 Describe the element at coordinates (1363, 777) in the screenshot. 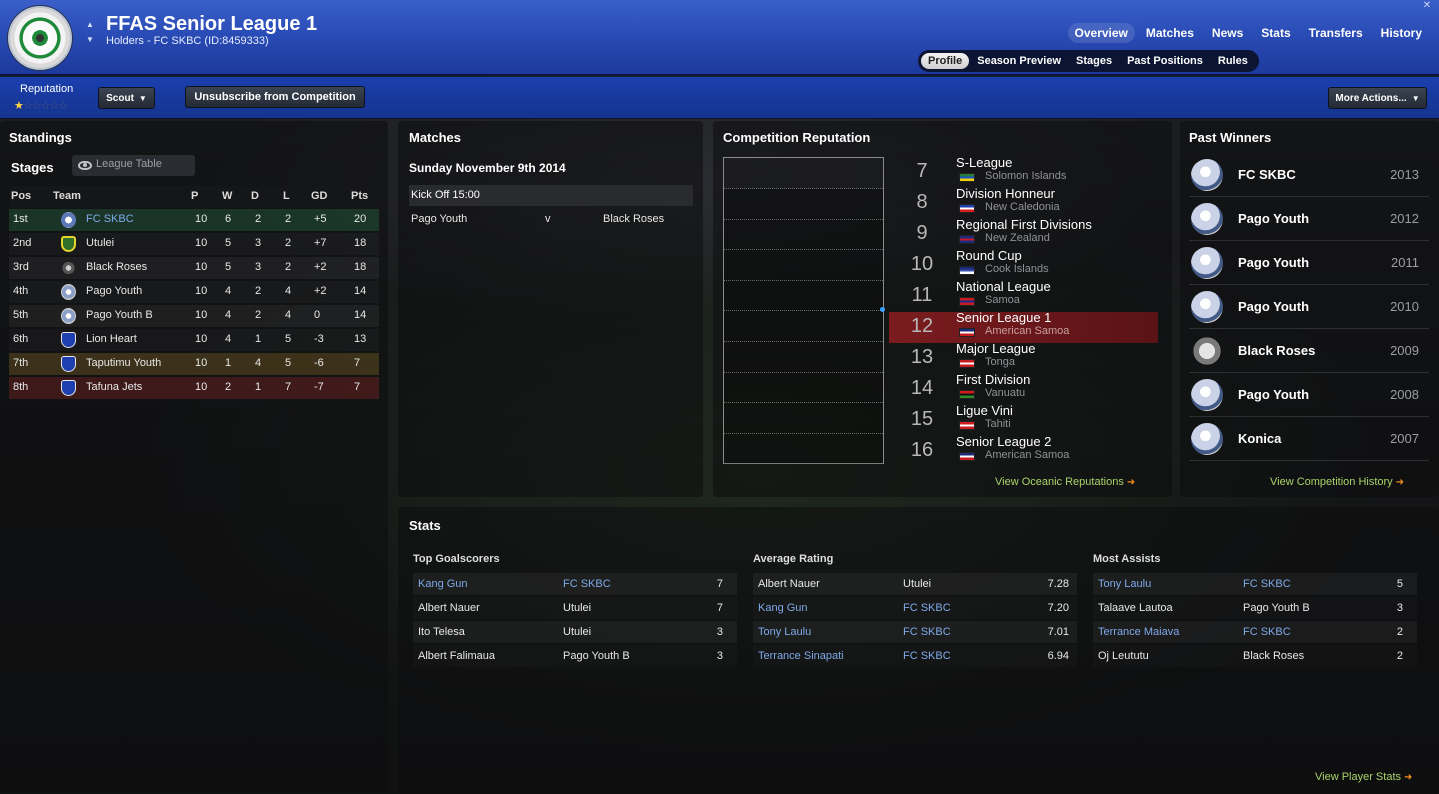

I see `view-player-stats-link: View Player Stats ➜` at that location.